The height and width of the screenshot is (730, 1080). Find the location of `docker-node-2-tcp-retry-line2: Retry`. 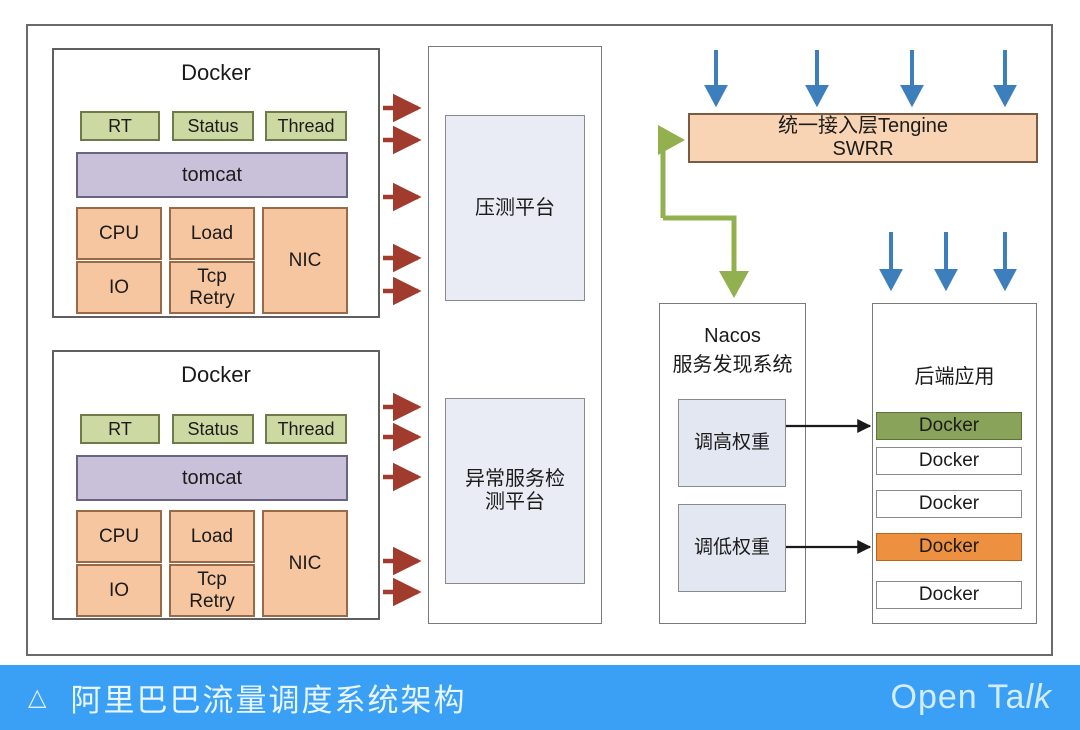

docker-node-2-tcp-retry-line2: Retry is located at coordinates (212, 601).